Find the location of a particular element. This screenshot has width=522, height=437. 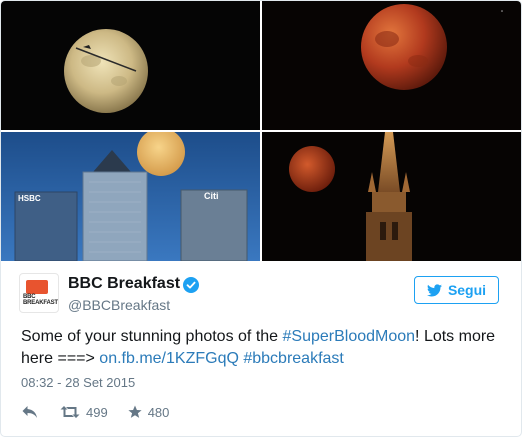

user-handle: @BBCBreakfast is located at coordinates (119, 305).